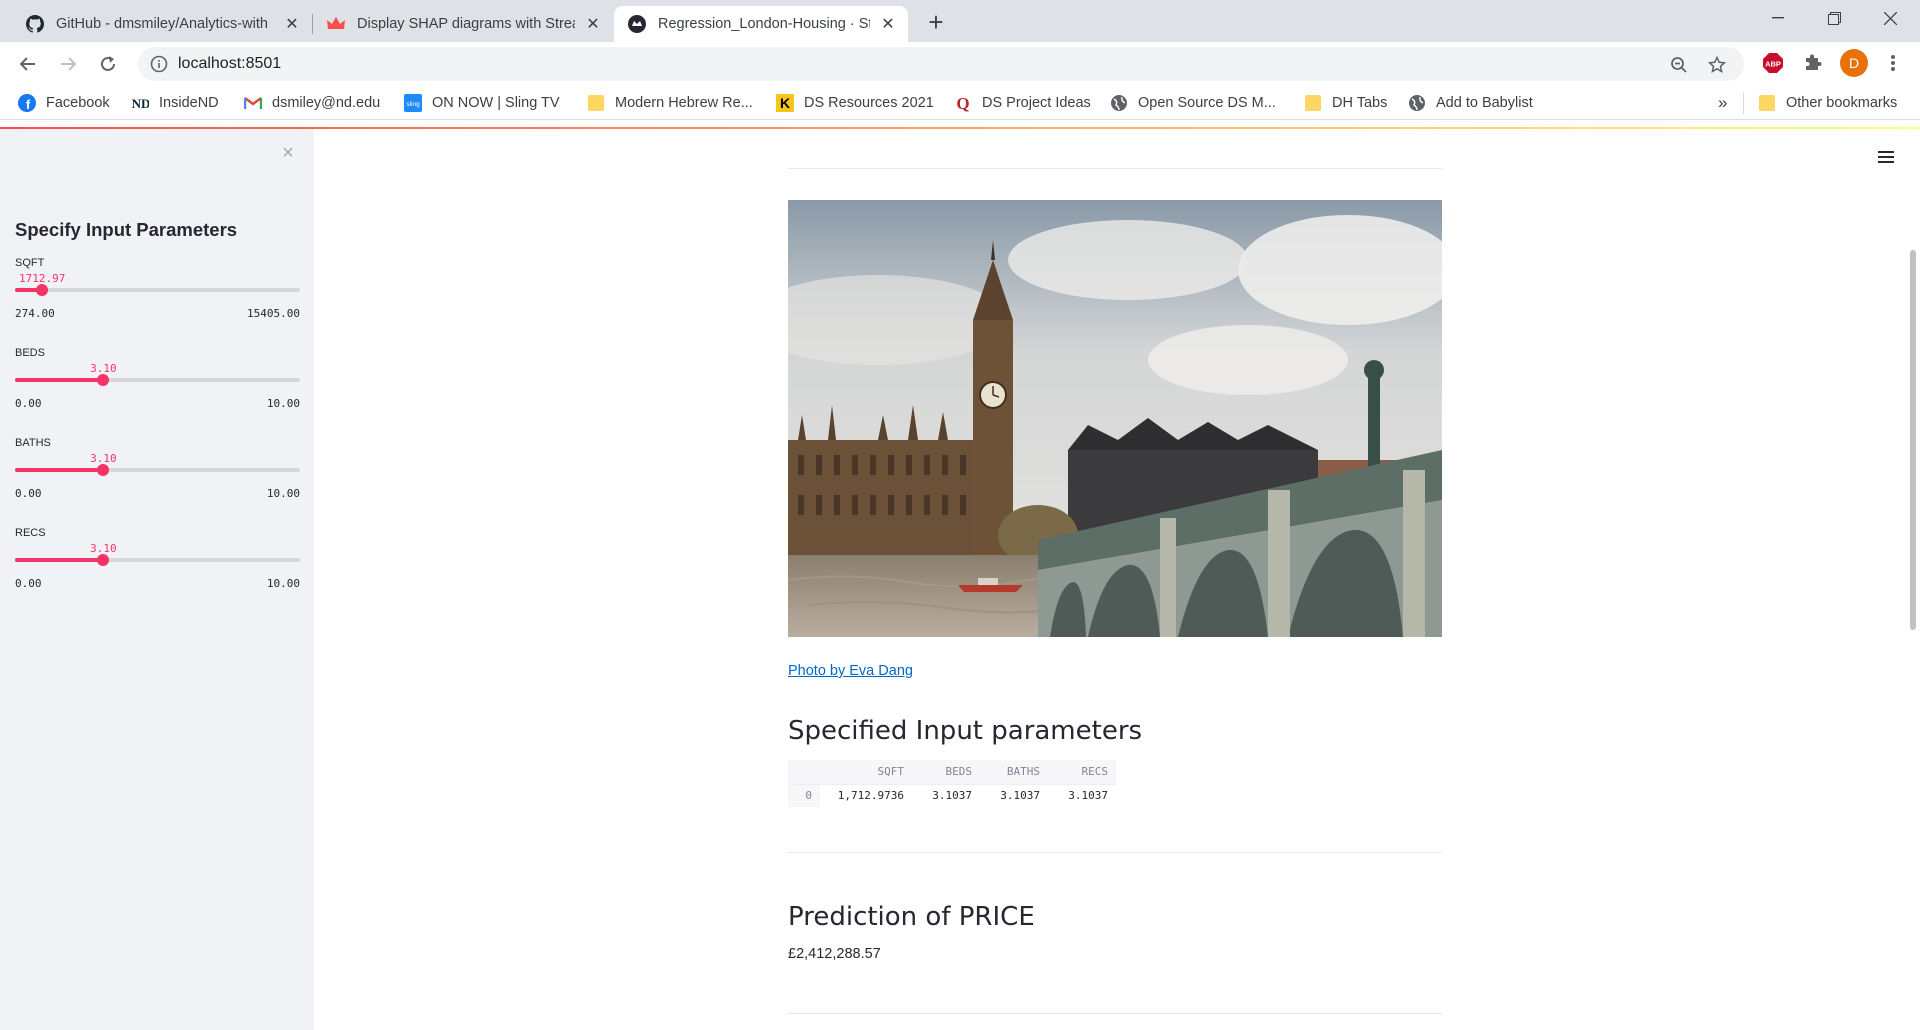 The image size is (1920, 1030). Describe the element at coordinates (1834, 18) in the screenshot. I see `restore-button` at that location.